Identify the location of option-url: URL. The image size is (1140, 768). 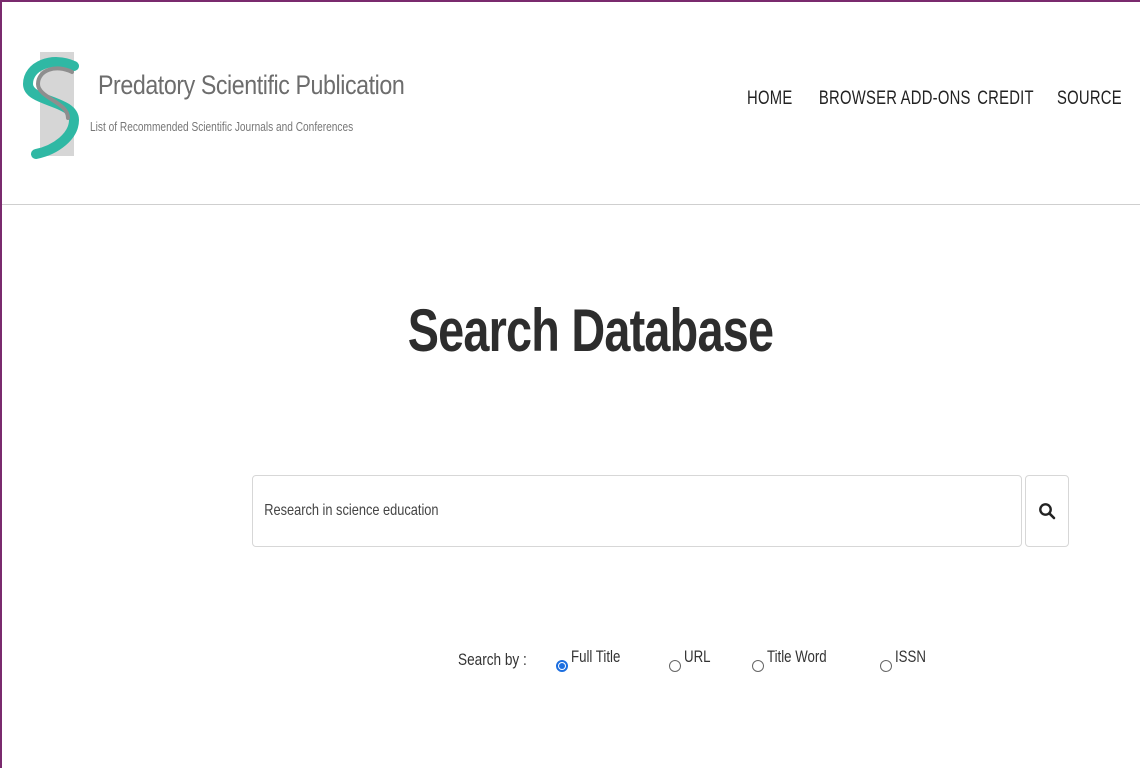
(693, 659).